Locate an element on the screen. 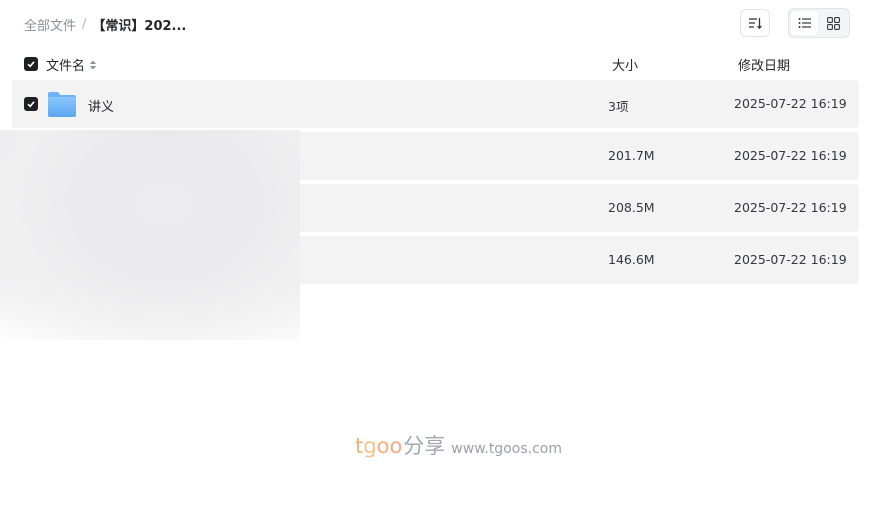  view-toggle is located at coordinates (819, 23).